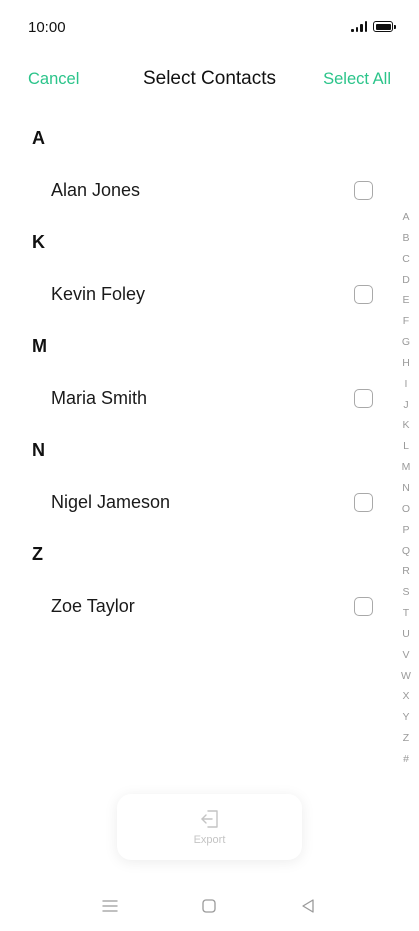  Describe the element at coordinates (406, 509) in the screenshot. I see `index-letter: O` at that location.